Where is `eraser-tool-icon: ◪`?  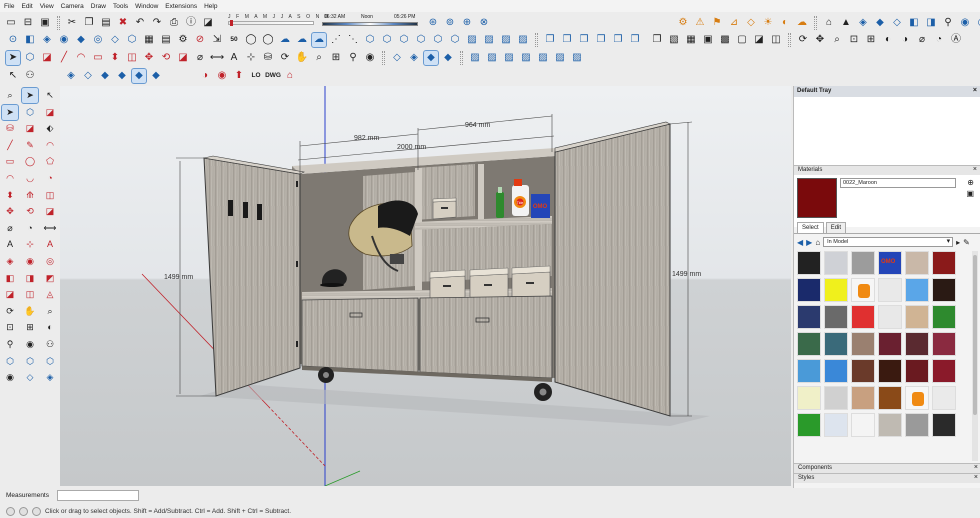 eraser-tool-icon: ◪ is located at coordinates (47, 58).